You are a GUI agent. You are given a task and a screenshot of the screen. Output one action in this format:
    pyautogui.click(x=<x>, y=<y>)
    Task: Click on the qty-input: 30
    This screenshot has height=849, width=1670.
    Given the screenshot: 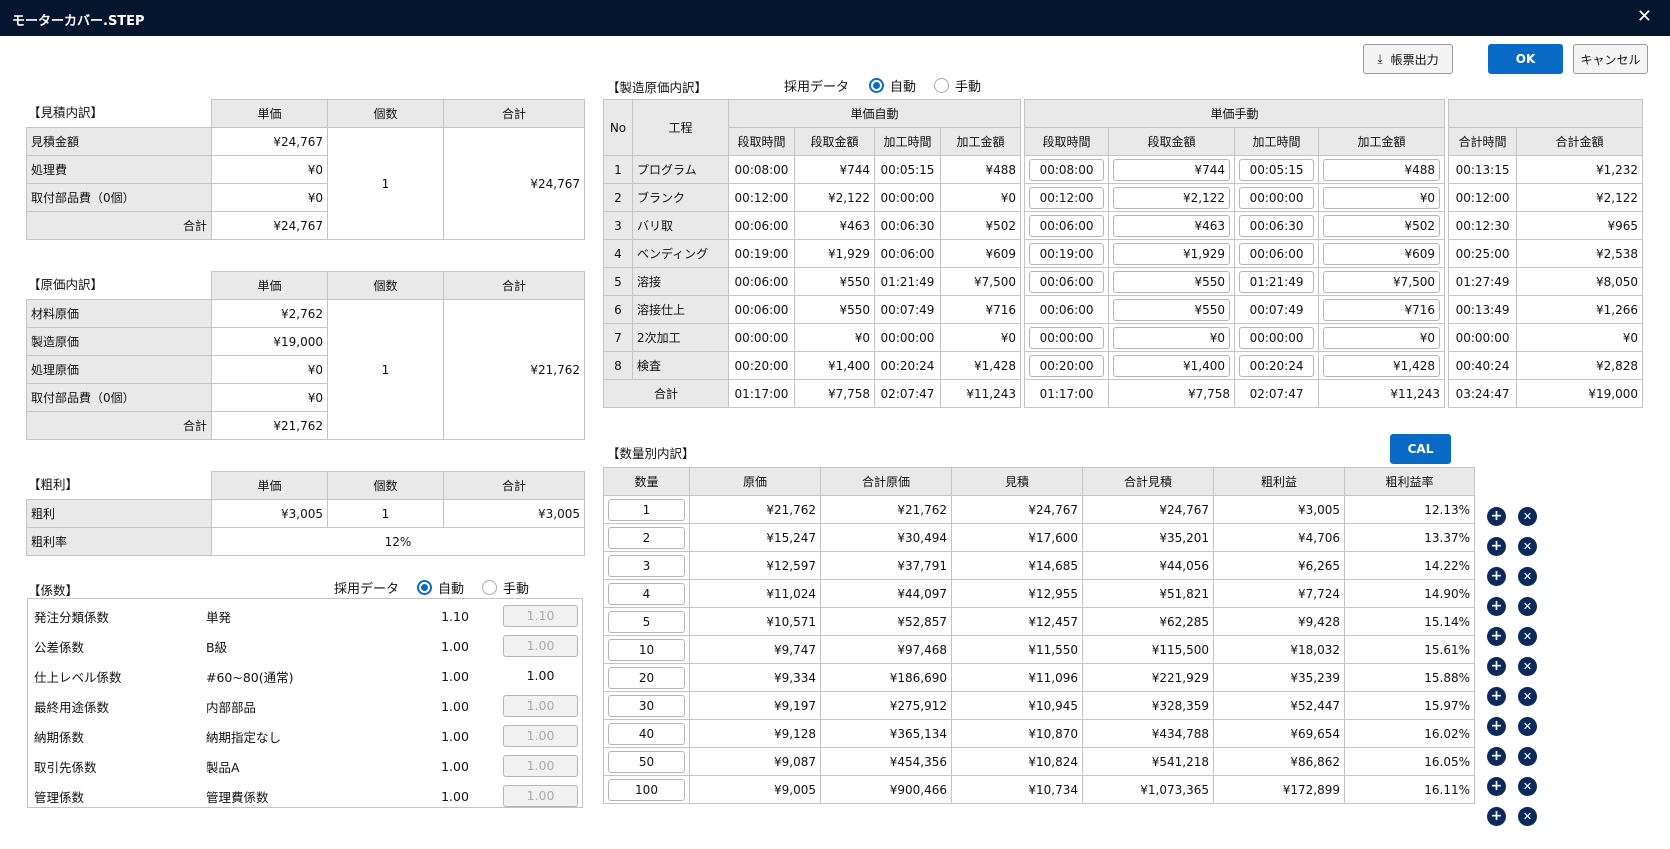 What is the action you would take?
    pyautogui.click(x=646, y=705)
    